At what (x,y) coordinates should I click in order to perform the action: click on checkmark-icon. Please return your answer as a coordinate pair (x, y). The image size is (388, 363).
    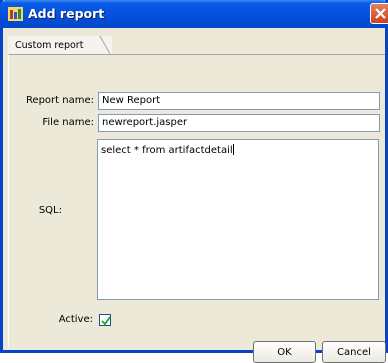
    Looking at the image, I should click on (106, 321).